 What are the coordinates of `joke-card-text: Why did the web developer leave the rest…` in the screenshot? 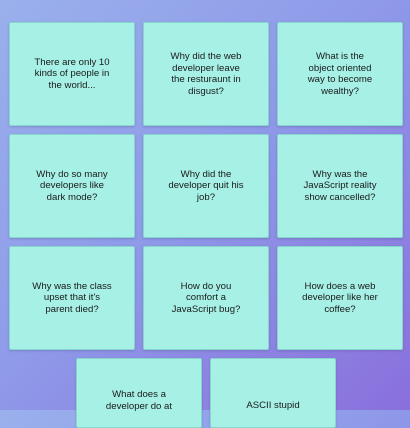 It's located at (206, 74).